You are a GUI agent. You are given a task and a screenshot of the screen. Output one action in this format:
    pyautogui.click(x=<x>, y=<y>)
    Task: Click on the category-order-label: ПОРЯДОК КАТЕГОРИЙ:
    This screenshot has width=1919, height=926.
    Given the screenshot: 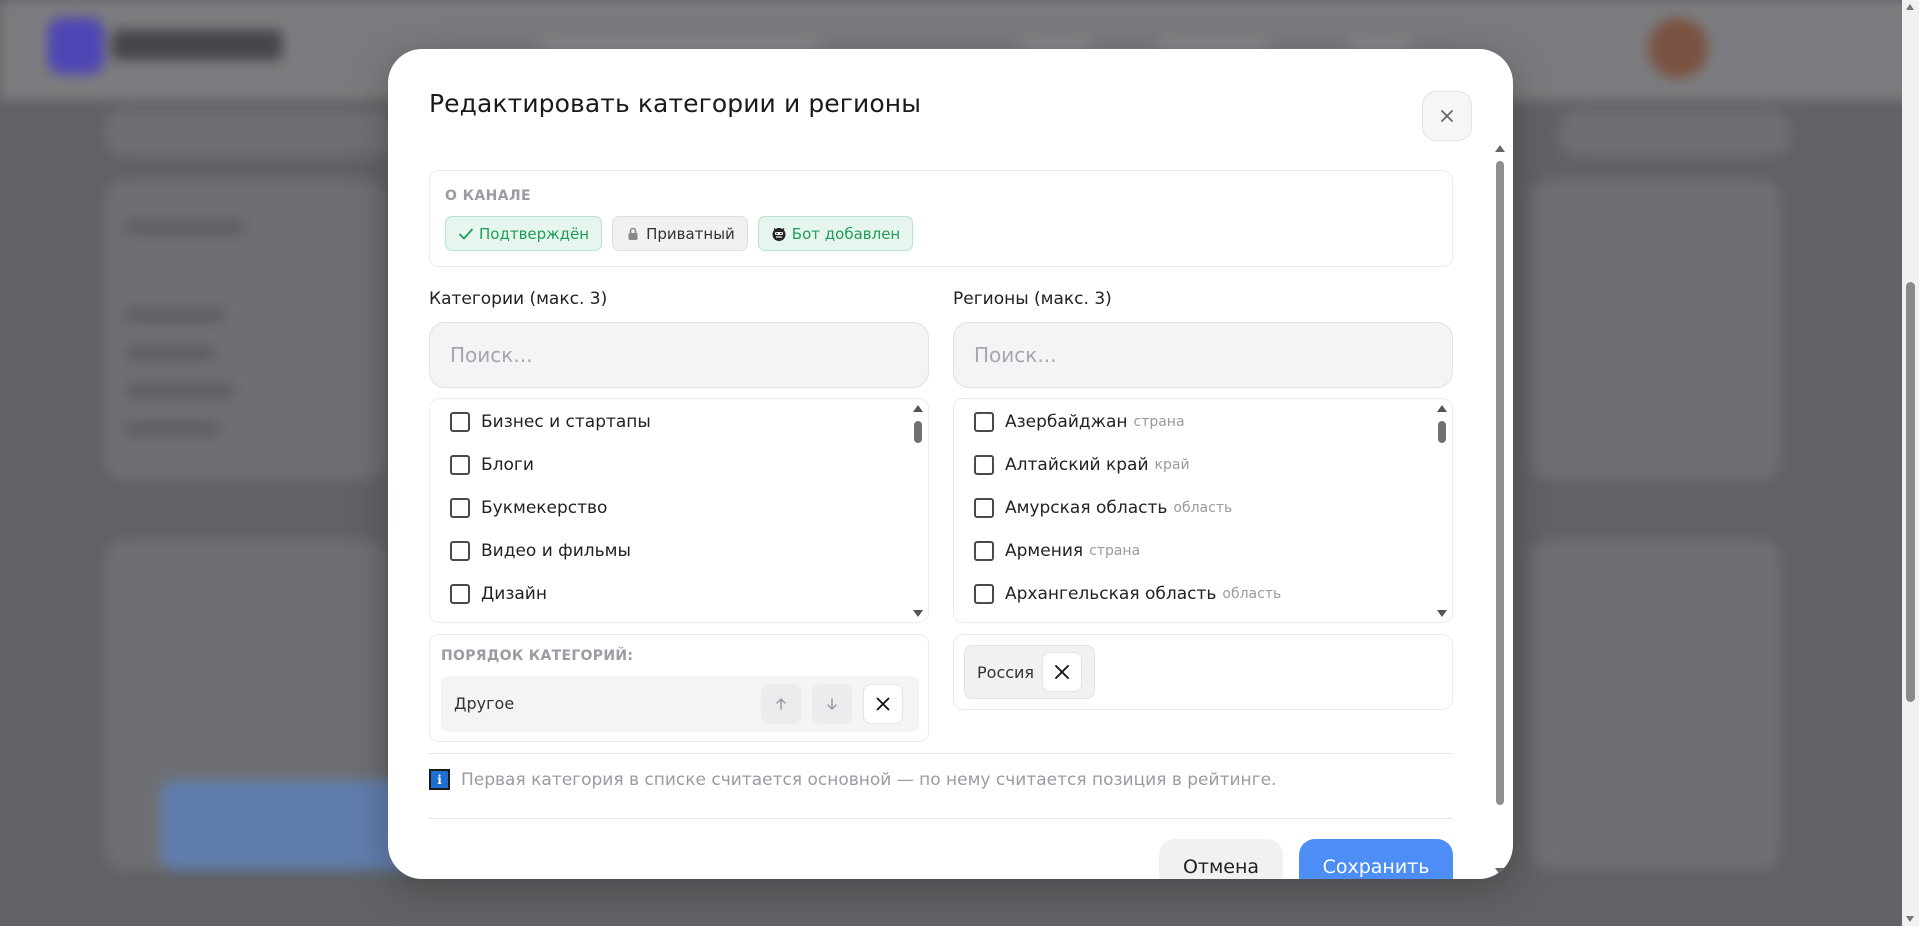 What is the action you would take?
    pyautogui.click(x=537, y=656)
    